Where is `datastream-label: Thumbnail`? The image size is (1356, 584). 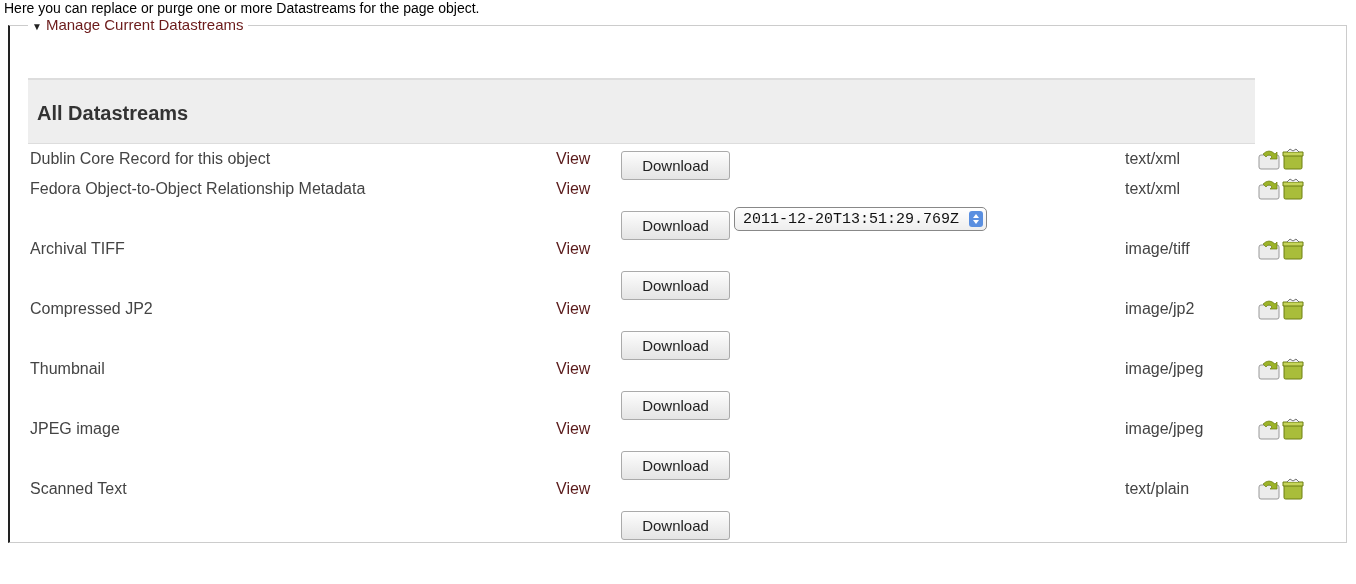
datastream-label: Thumbnail is located at coordinates (68, 369).